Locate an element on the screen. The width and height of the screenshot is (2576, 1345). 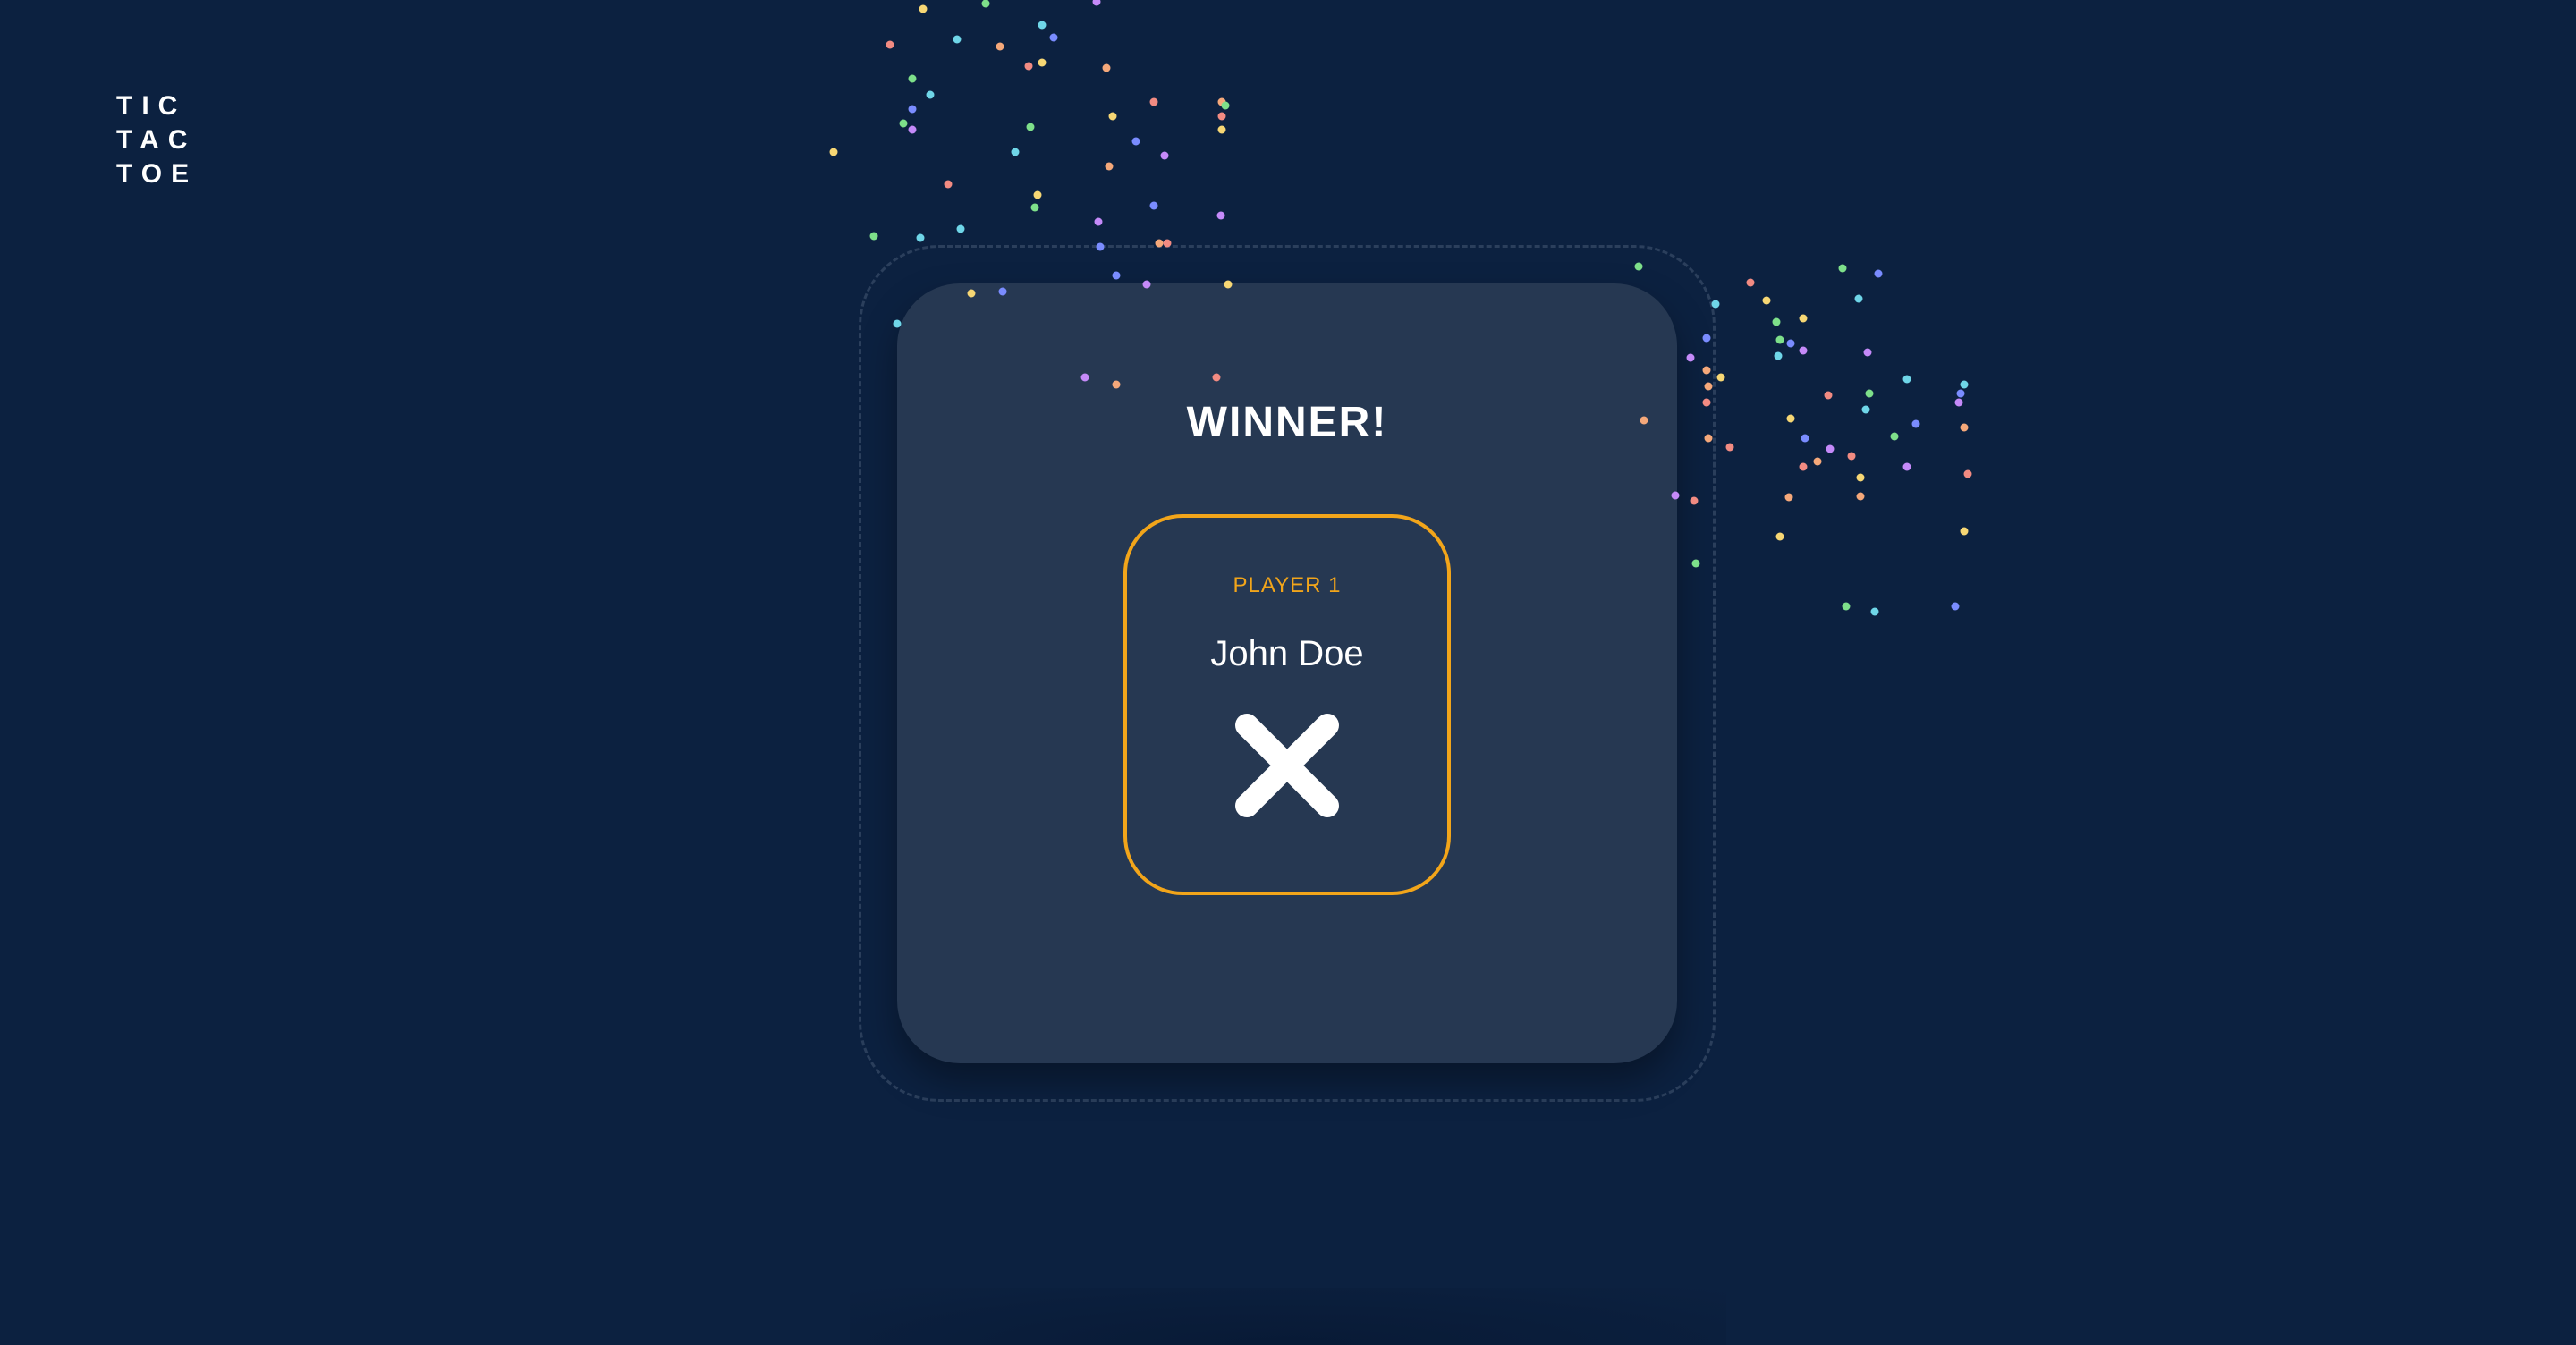
x-mark-icon is located at coordinates (1287, 765).